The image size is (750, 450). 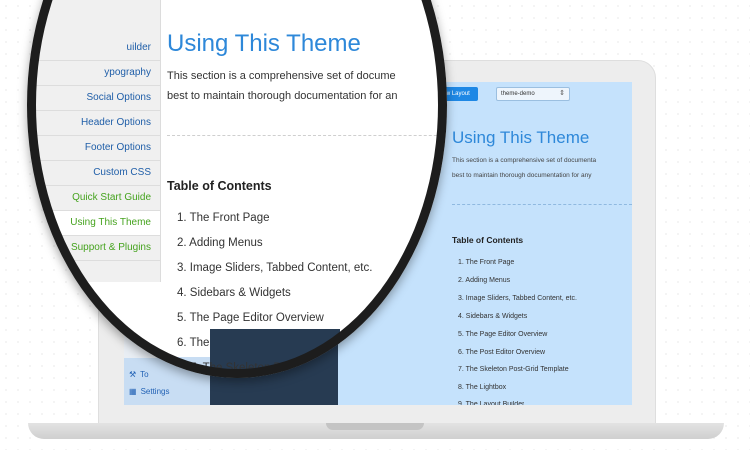 What do you see at coordinates (133, 391) in the screenshot?
I see `settings-icon: ▦` at bounding box center [133, 391].